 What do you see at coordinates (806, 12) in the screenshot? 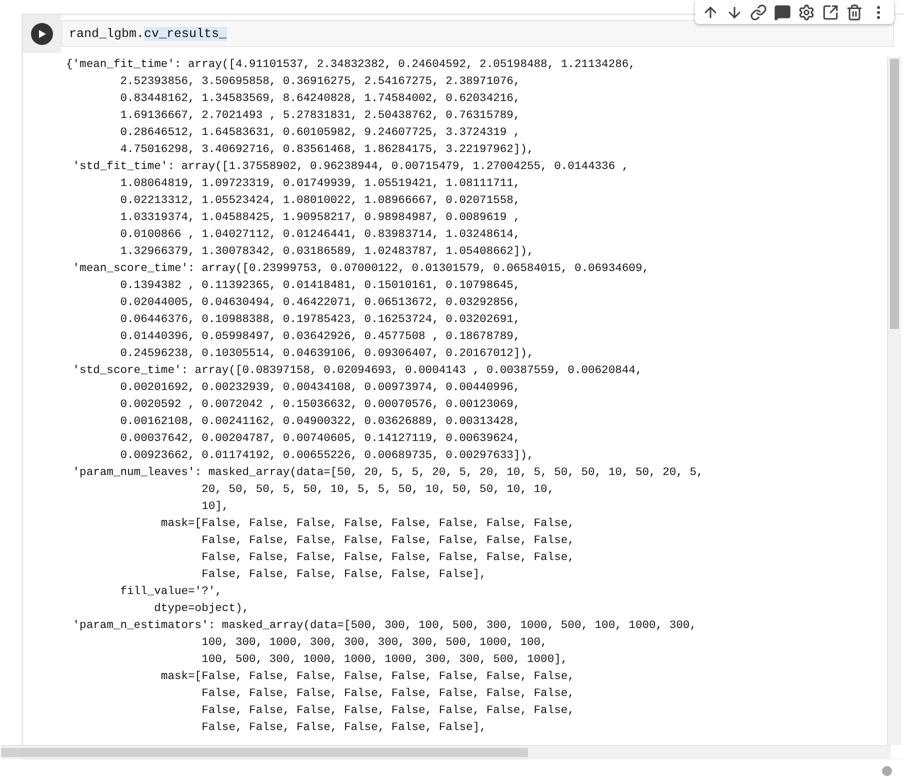
I see `settings-icon` at bounding box center [806, 12].